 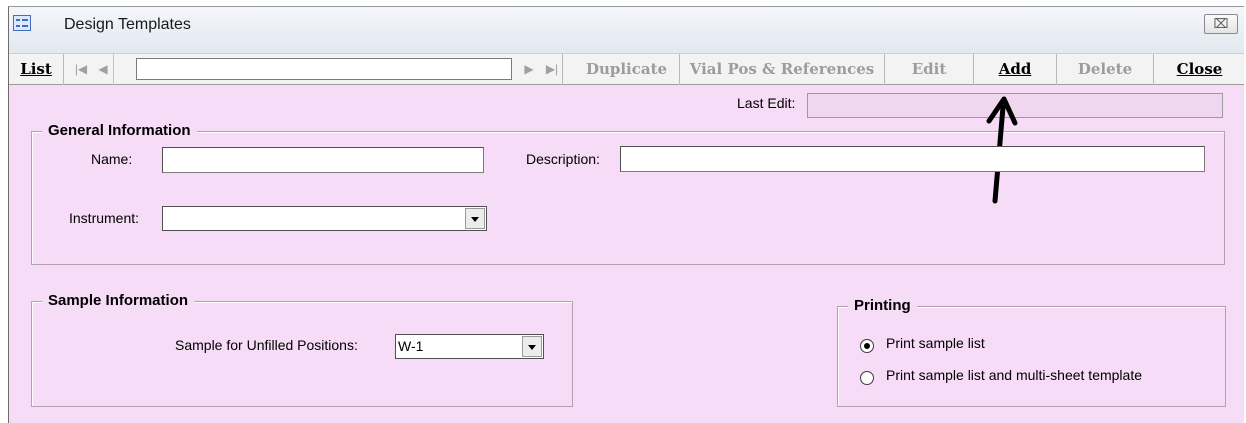 I want to click on next-record-icon: ▶, so click(x=529, y=69).